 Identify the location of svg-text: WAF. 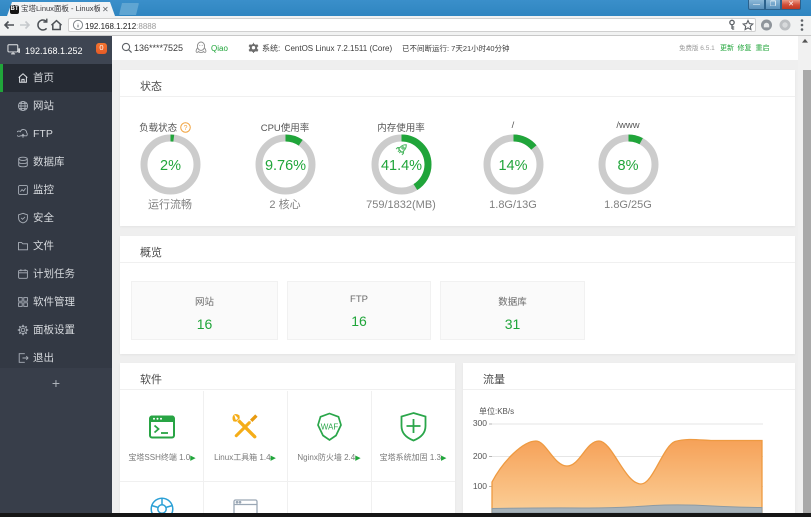
(330, 427).